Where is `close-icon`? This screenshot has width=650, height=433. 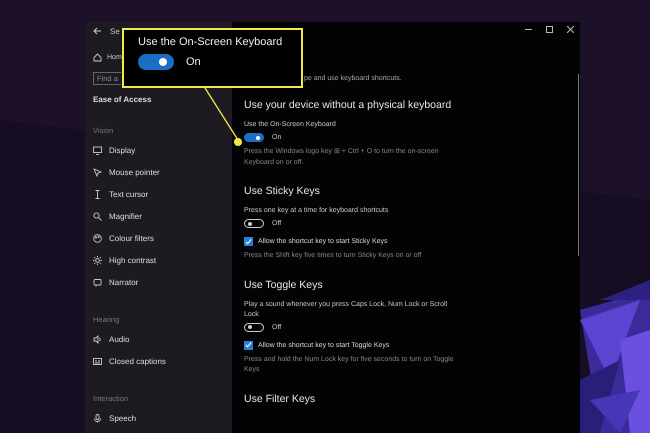 close-icon is located at coordinates (570, 29).